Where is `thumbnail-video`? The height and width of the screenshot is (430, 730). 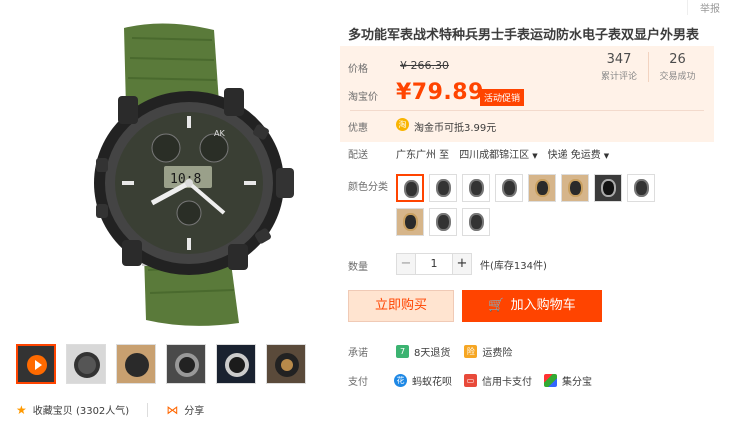
thumbnail-video is located at coordinates (36, 364).